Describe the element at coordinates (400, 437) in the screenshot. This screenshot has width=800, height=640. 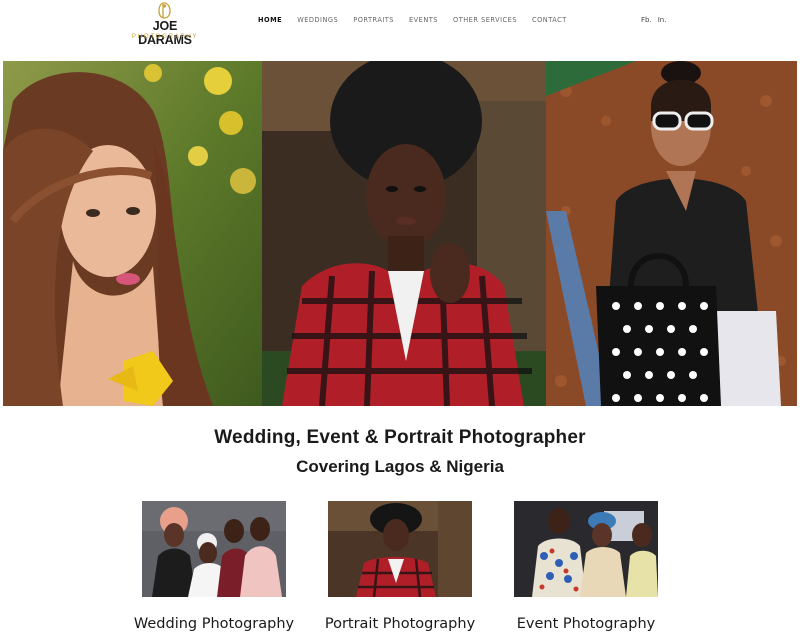
I see `page-headline: Wedding, Event & Portrait Photographer` at that location.